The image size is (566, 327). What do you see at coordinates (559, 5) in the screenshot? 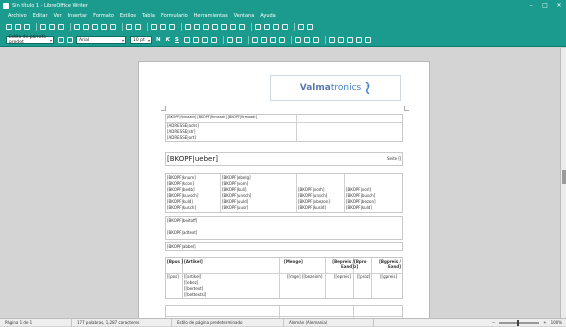
I see `close-button: ✕` at bounding box center [559, 5].